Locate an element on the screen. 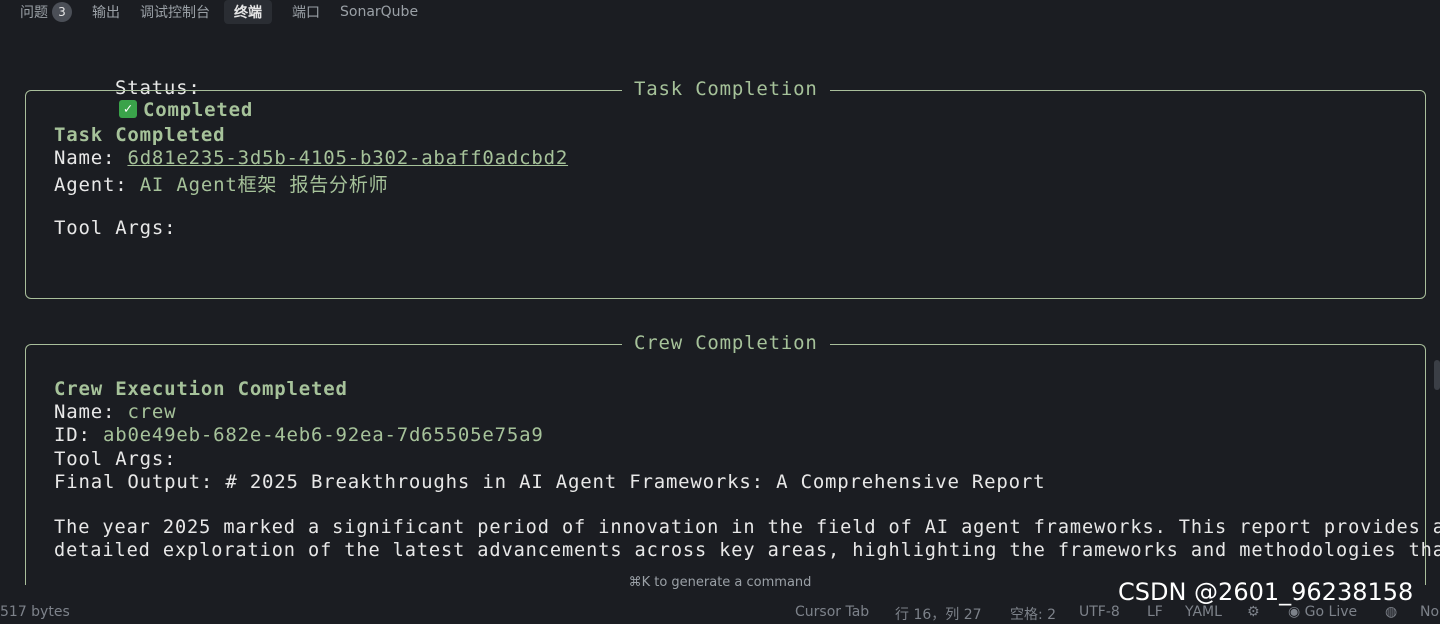  task-panel-title: Task Completion is located at coordinates (726, 89).